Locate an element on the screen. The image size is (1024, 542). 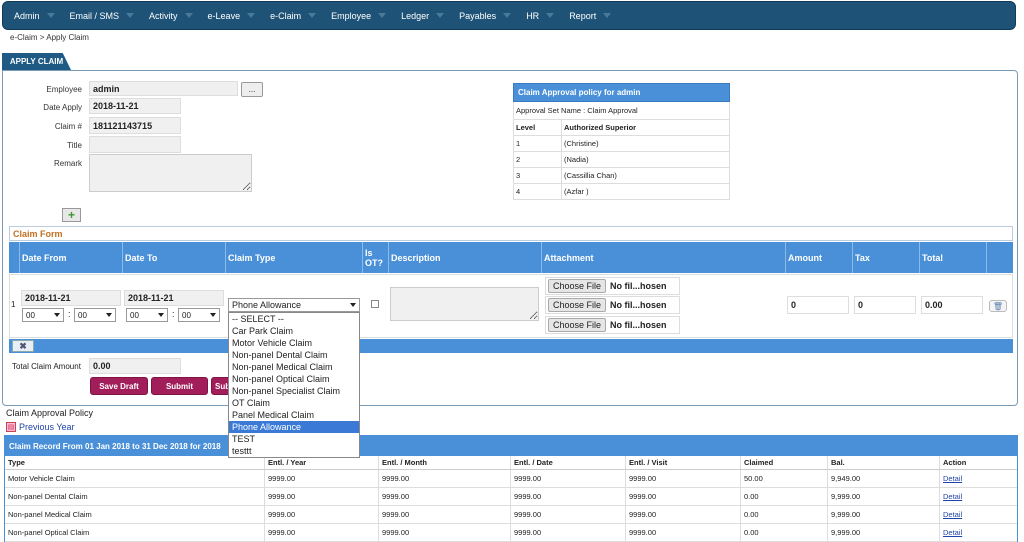
remark-textarea is located at coordinates (170, 173).